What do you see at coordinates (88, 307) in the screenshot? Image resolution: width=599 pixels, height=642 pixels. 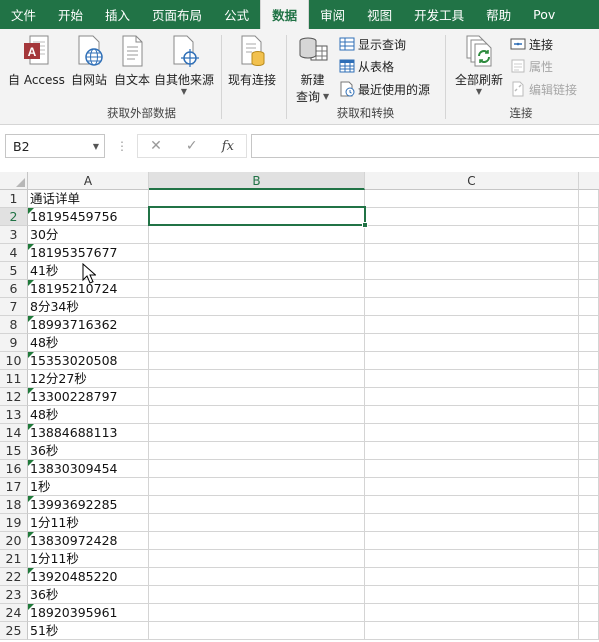 I see `cell-a: 8分34秒` at bounding box center [88, 307].